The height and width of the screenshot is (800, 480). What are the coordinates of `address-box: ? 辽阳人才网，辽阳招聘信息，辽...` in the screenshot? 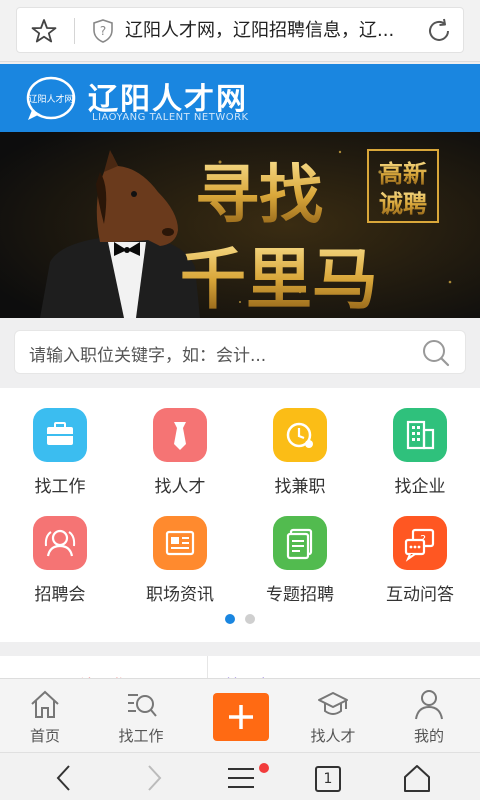 It's located at (240, 30).